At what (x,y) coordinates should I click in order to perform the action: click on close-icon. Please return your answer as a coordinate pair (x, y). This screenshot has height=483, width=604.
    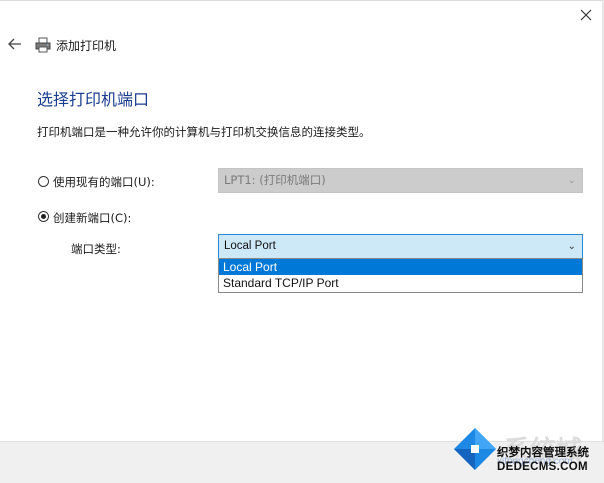
    Looking at the image, I should click on (586, 15).